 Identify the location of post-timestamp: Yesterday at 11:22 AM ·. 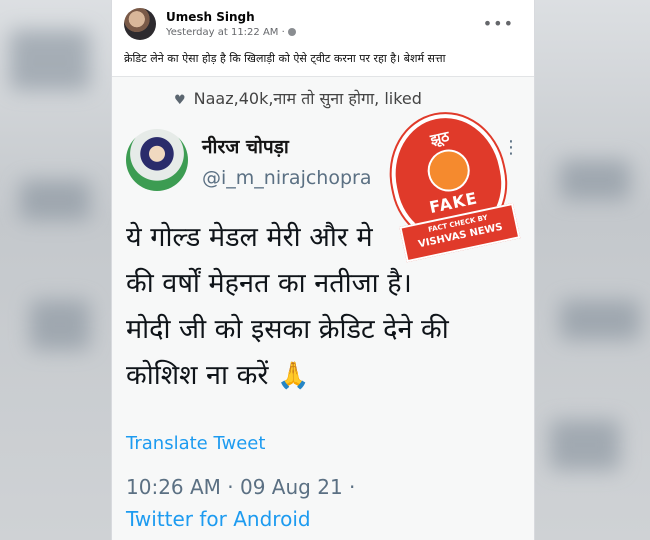
(231, 32).